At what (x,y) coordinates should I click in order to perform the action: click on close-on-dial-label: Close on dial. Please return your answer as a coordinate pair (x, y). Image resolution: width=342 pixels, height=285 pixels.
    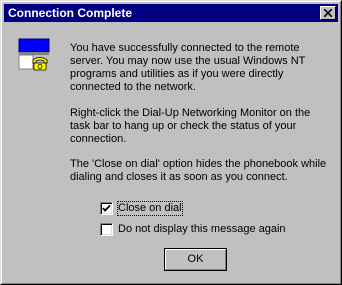
    Looking at the image, I should click on (150, 208).